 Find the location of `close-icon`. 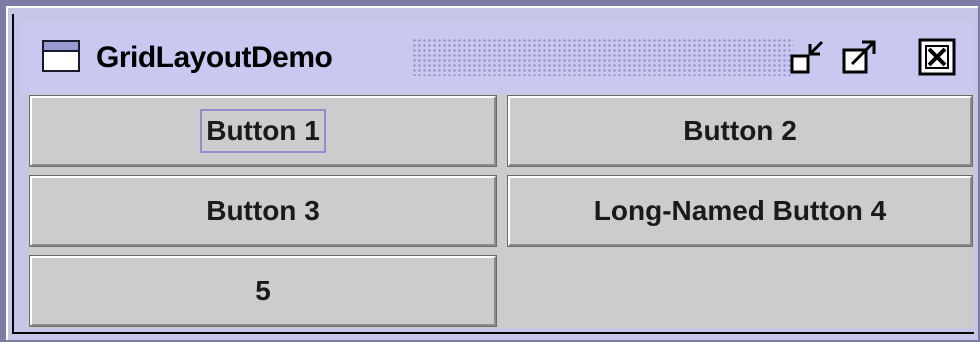

close-icon is located at coordinates (937, 57).